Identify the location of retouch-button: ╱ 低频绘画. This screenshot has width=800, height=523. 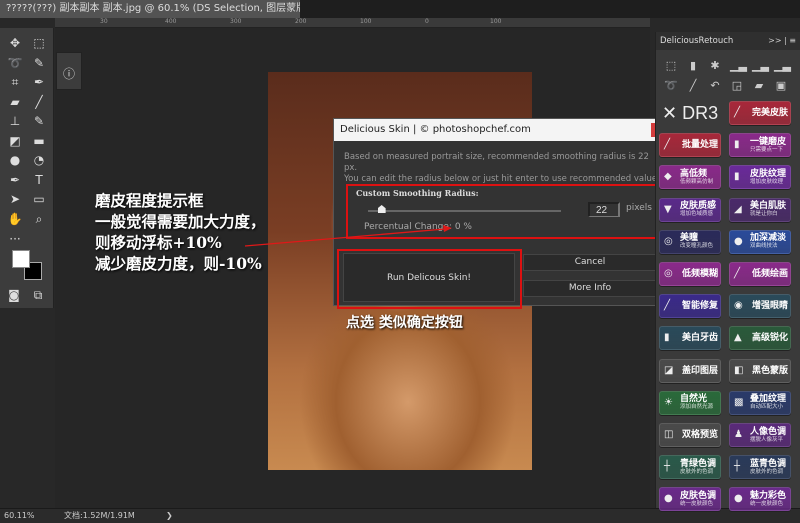
(760, 274).